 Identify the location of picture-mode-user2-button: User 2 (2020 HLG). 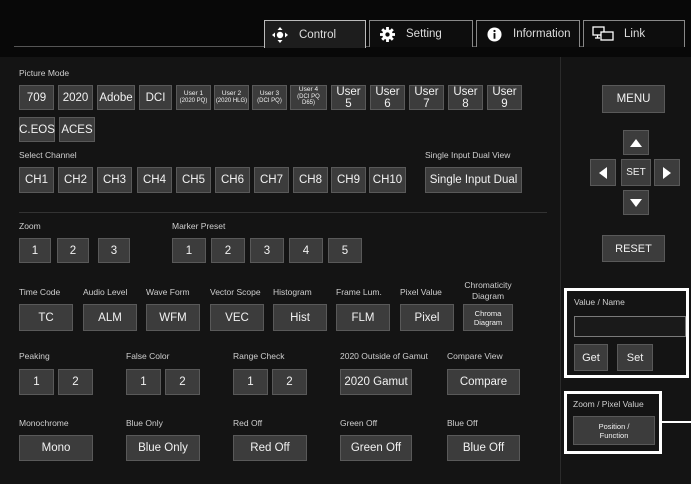
(231, 97).